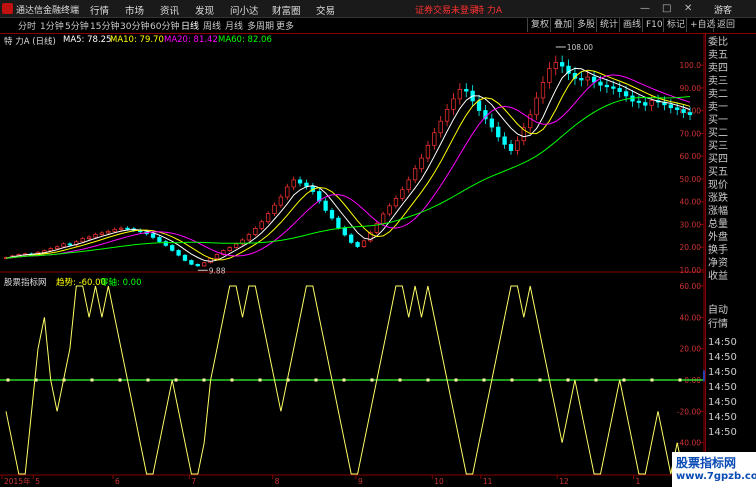  I want to click on date-tick-label: 11, so click(488, 481).